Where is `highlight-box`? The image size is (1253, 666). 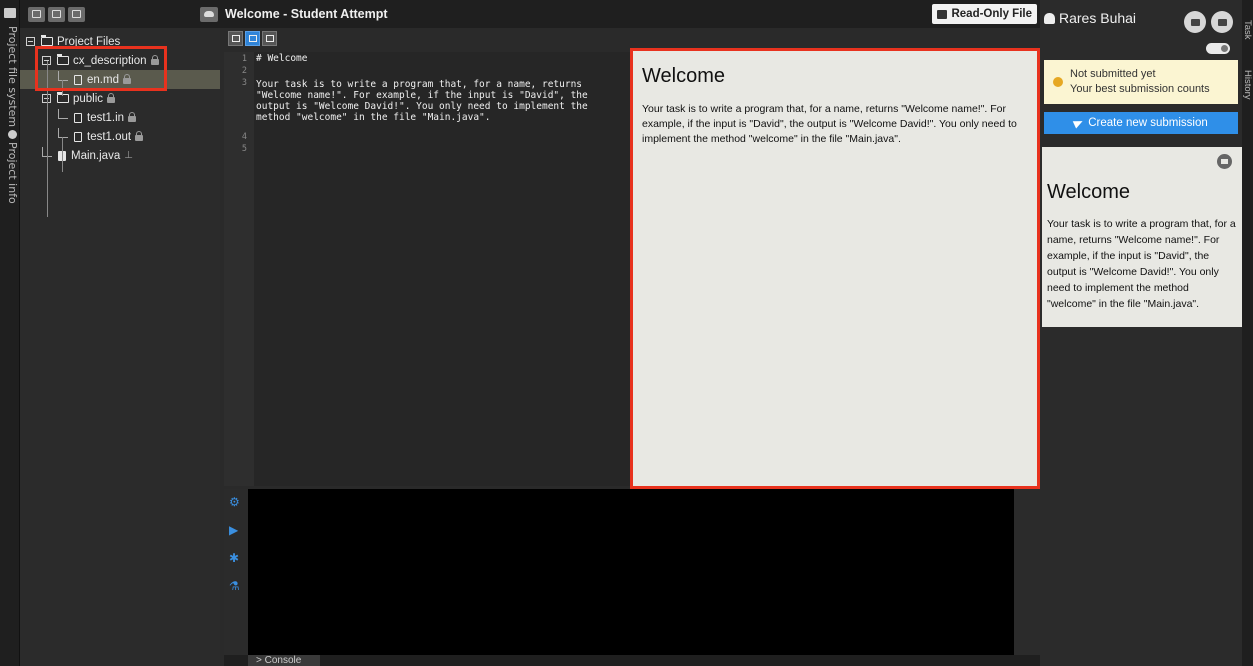 highlight-box is located at coordinates (101, 68).